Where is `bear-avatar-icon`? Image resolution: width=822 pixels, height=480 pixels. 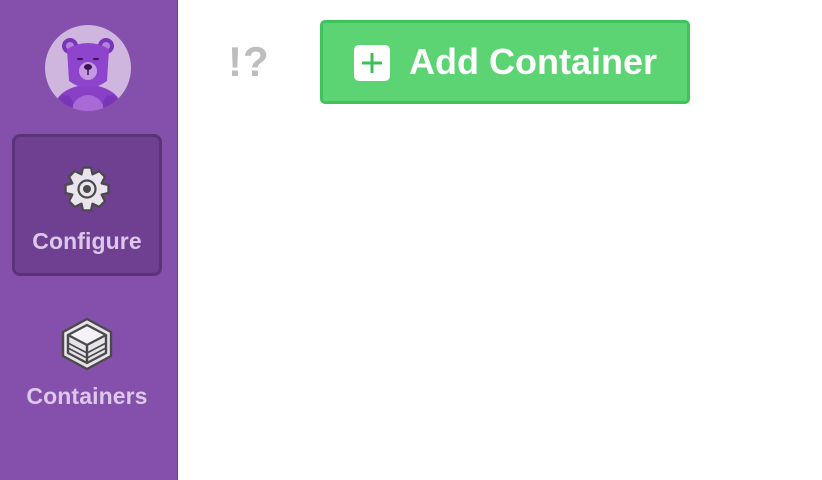 bear-avatar-icon is located at coordinates (88, 68).